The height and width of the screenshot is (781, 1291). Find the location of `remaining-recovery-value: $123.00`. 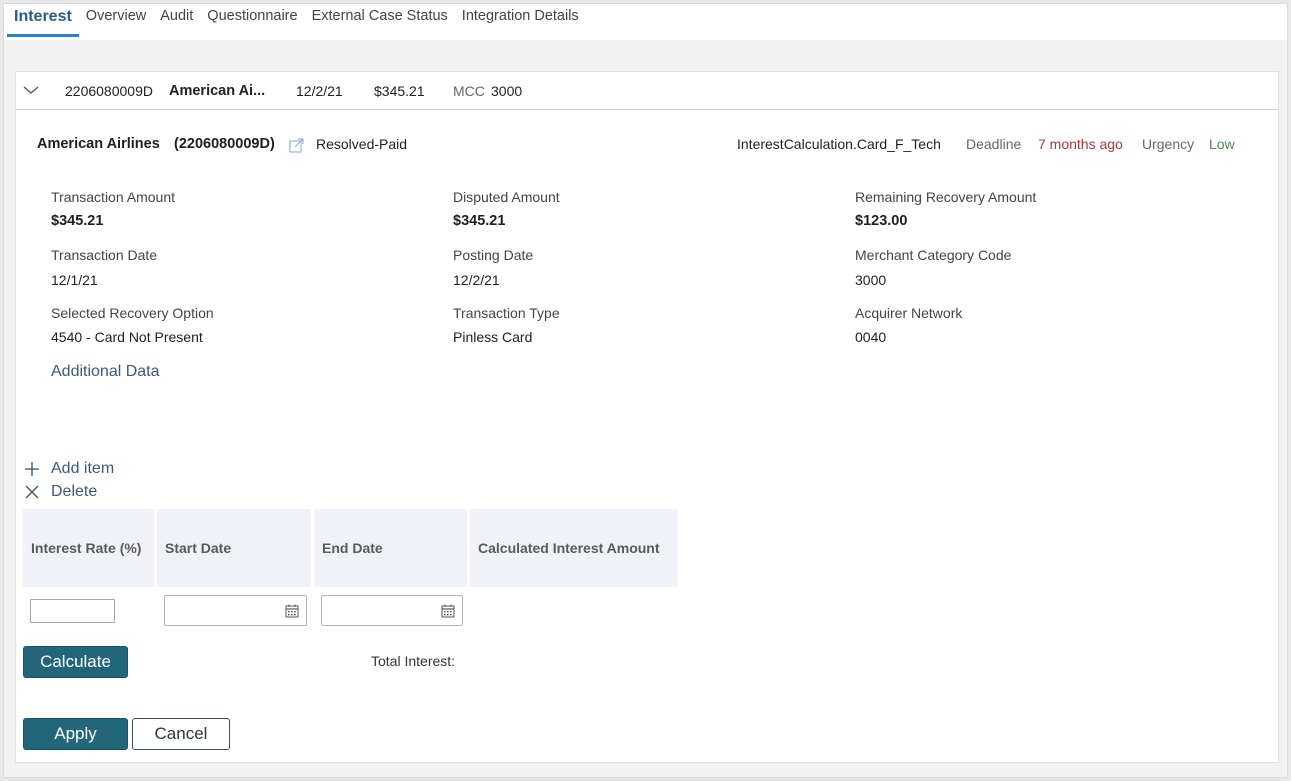

remaining-recovery-value: $123.00 is located at coordinates (881, 221).